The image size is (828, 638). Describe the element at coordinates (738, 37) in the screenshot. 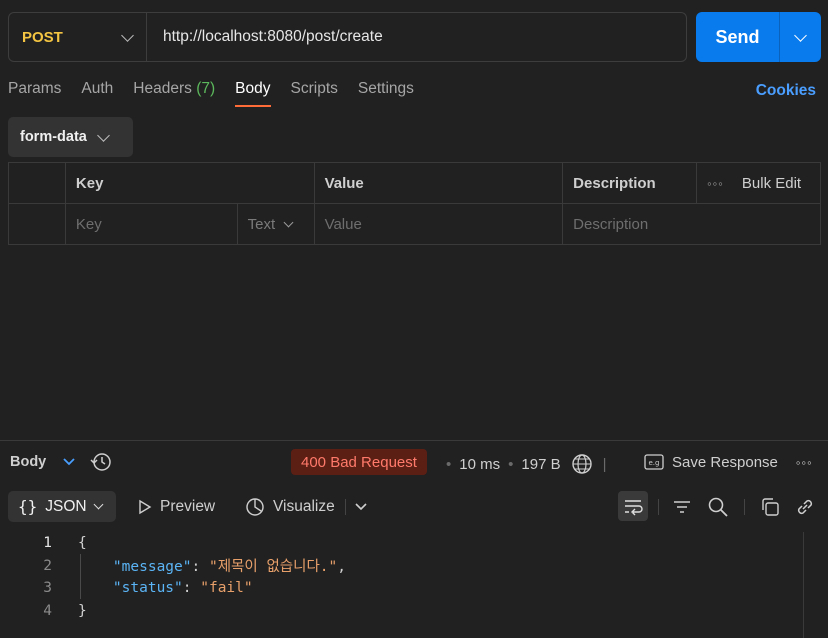

I see `send-button: Send` at that location.